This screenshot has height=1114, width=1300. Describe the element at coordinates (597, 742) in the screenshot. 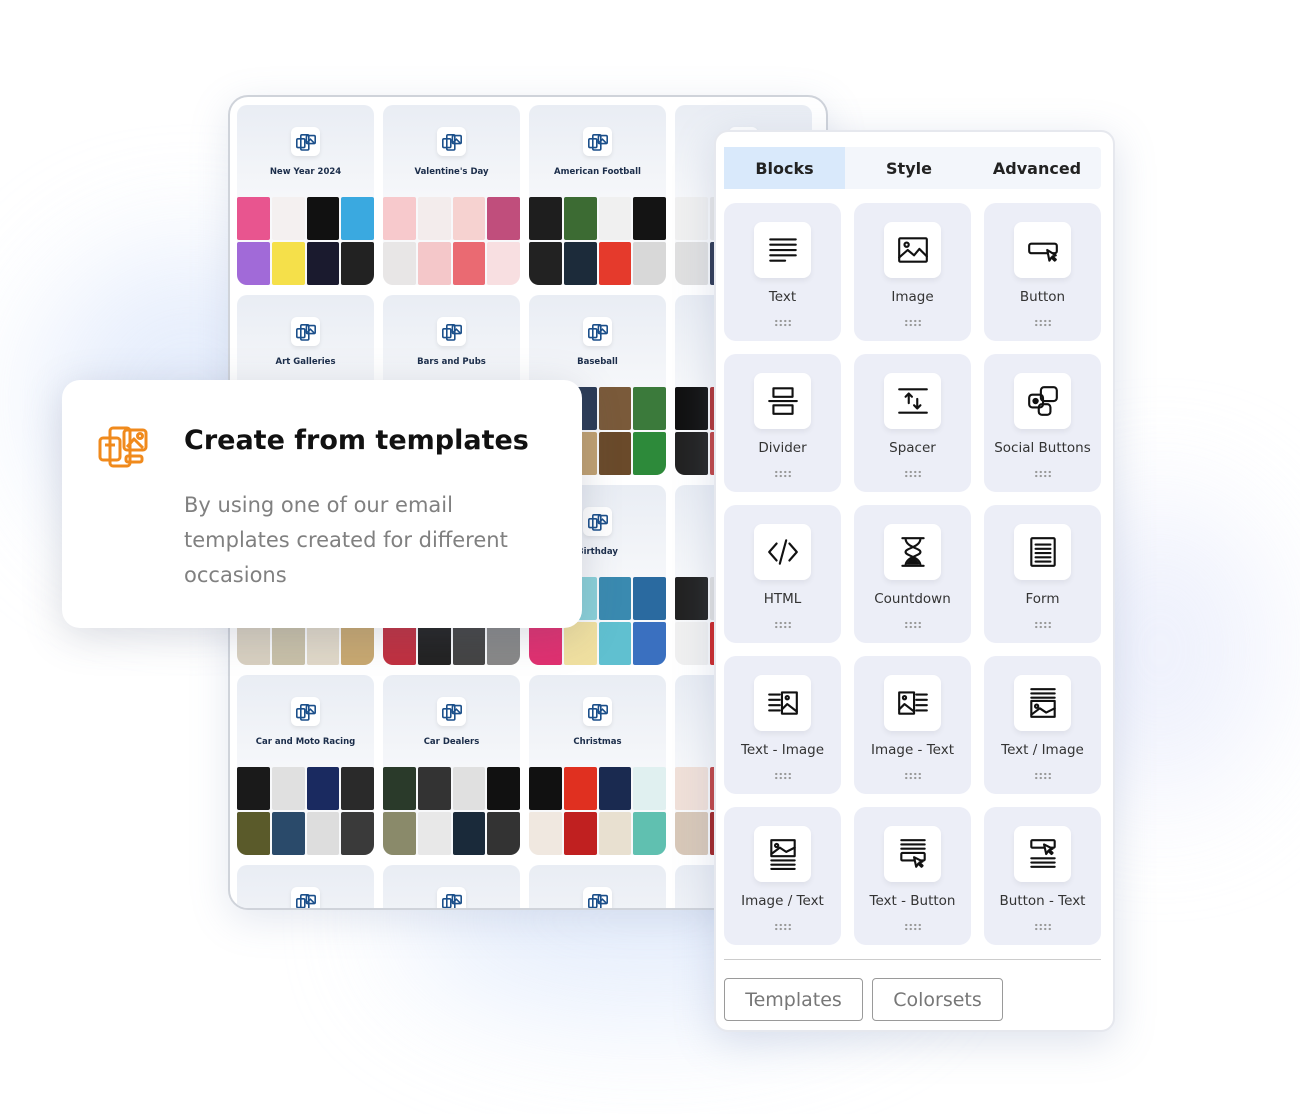

I see `template-label: Christmas` at that location.